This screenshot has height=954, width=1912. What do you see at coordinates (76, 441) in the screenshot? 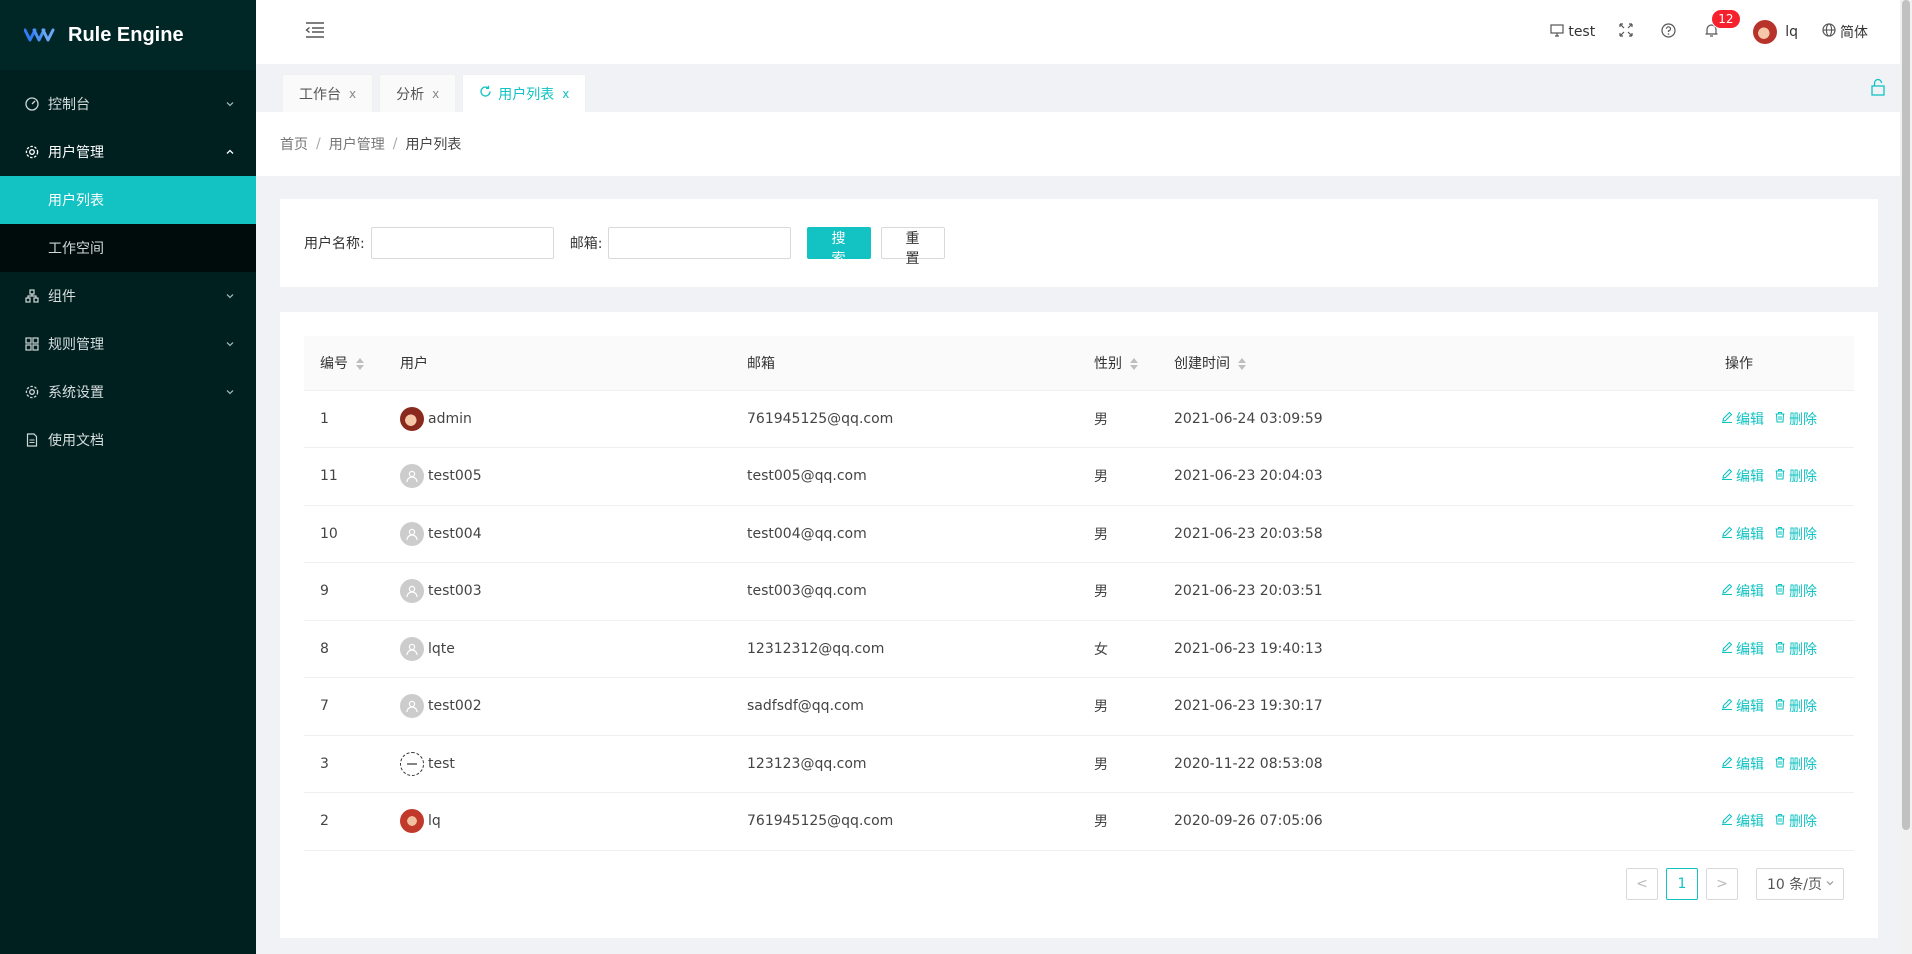
I see `sidebar-item-label: 使用文档` at bounding box center [76, 441].